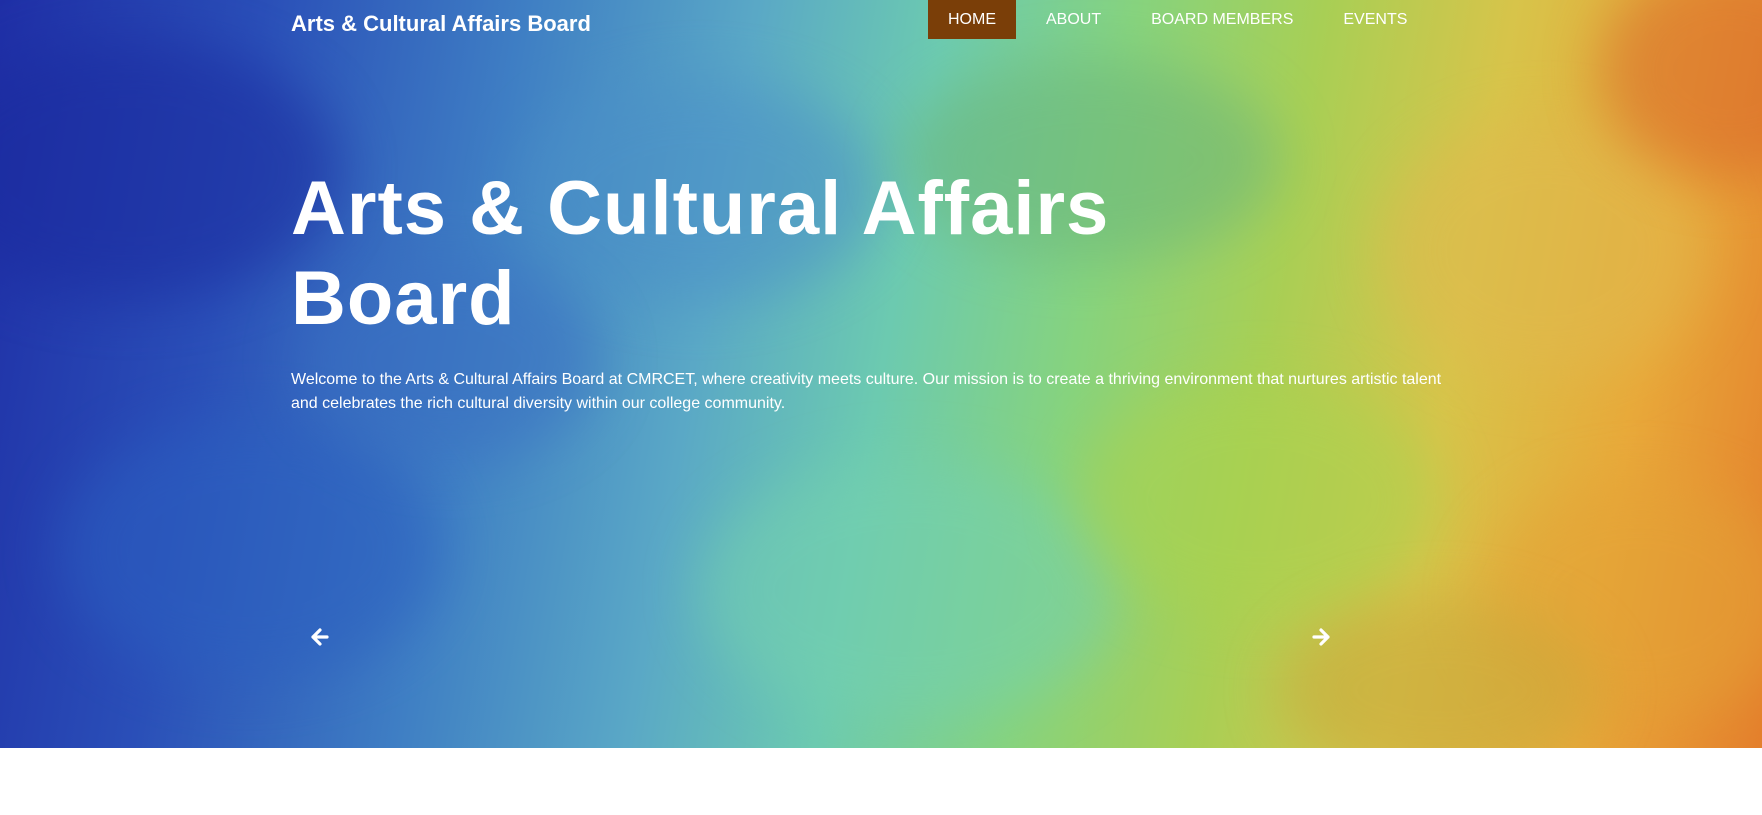  Describe the element at coordinates (700, 208) in the screenshot. I see `hero-title-line-1: Arts & Cultural Affairs` at that location.